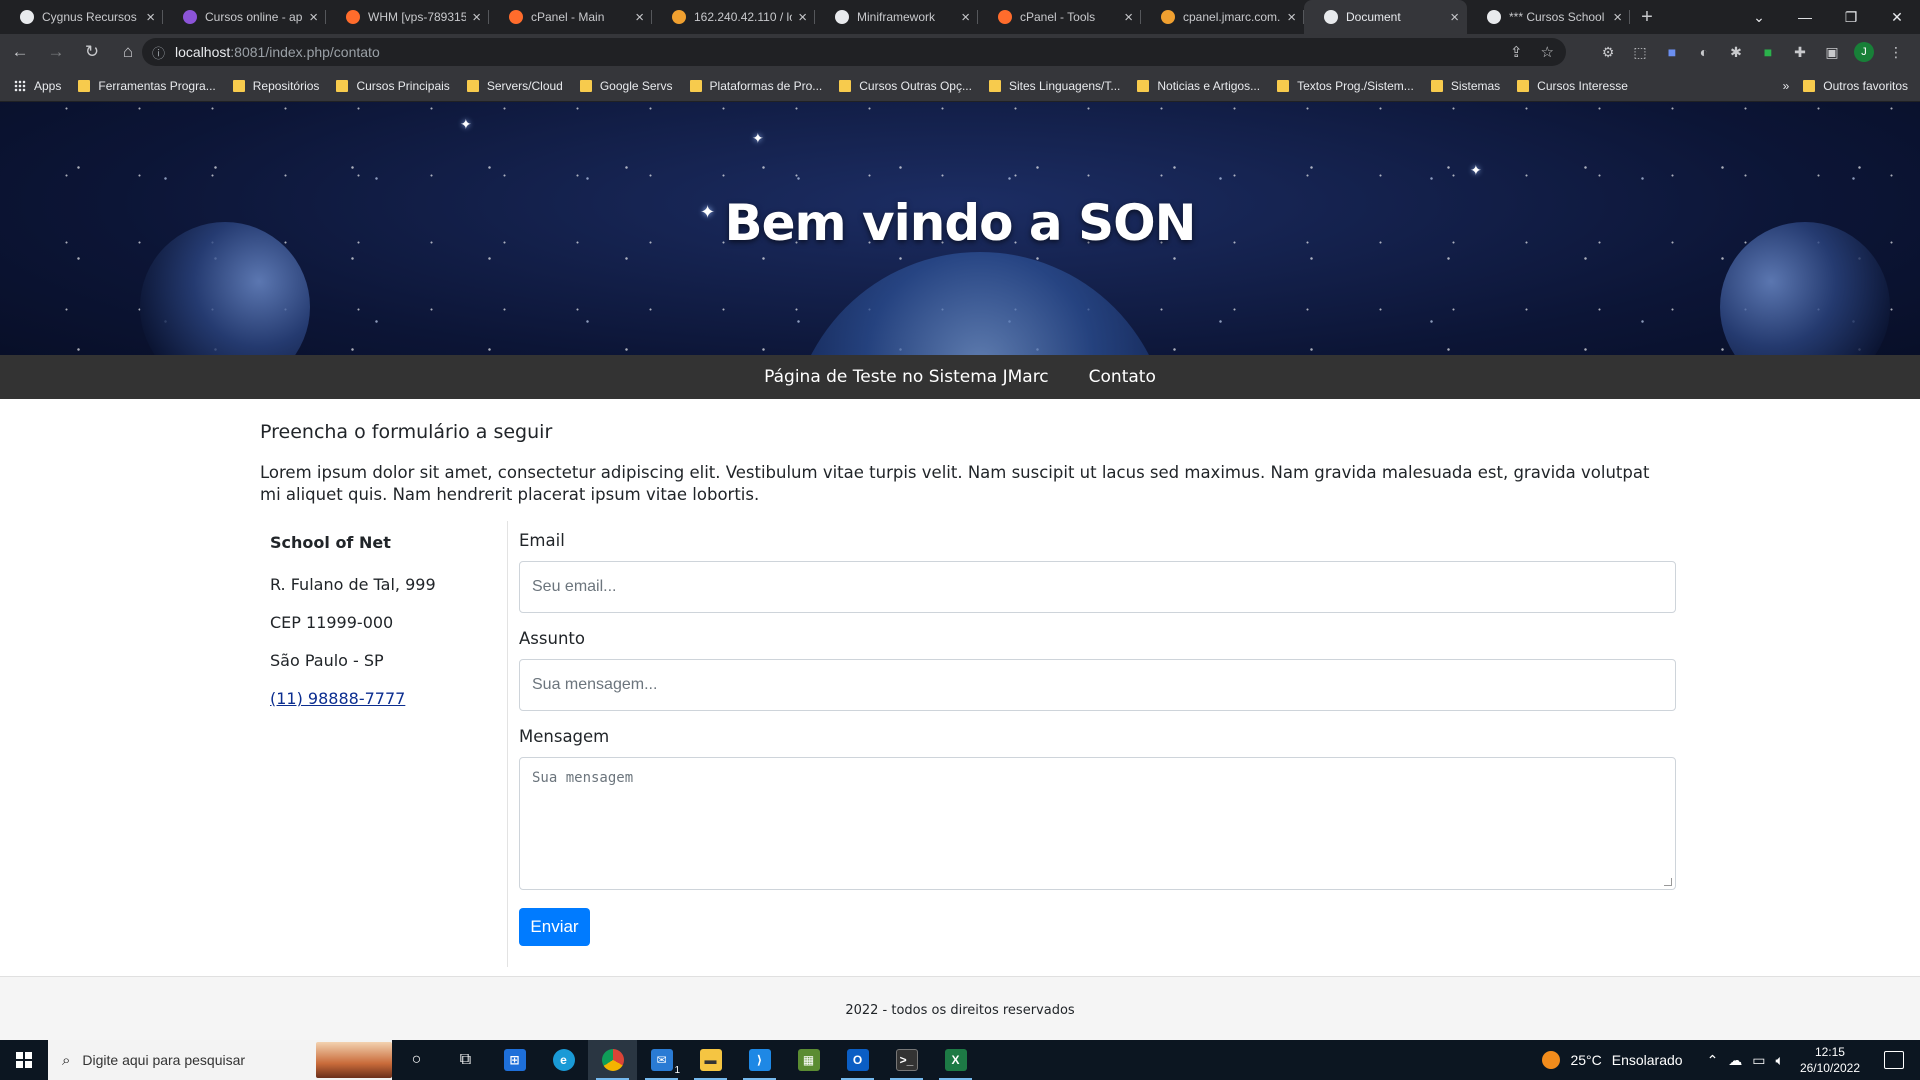  What do you see at coordinates (1896, 52) in the screenshot?
I see `menu-kebab-icon: ⋮` at bounding box center [1896, 52].